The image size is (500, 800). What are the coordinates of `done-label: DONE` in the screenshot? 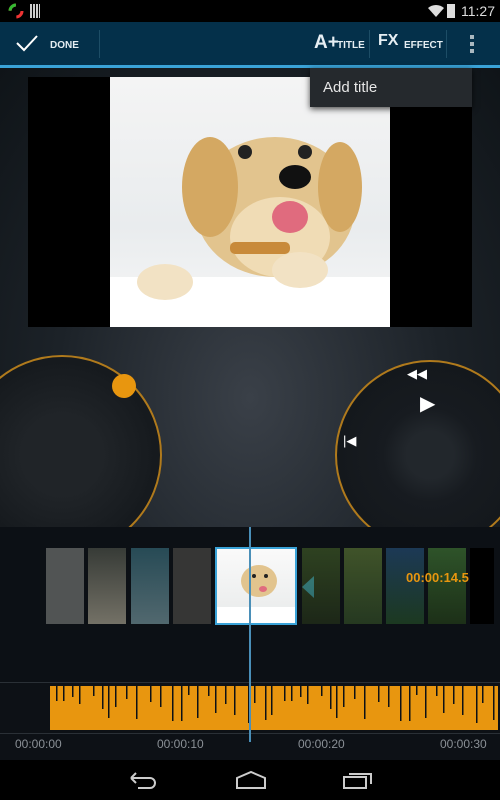 It's located at (64, 45).